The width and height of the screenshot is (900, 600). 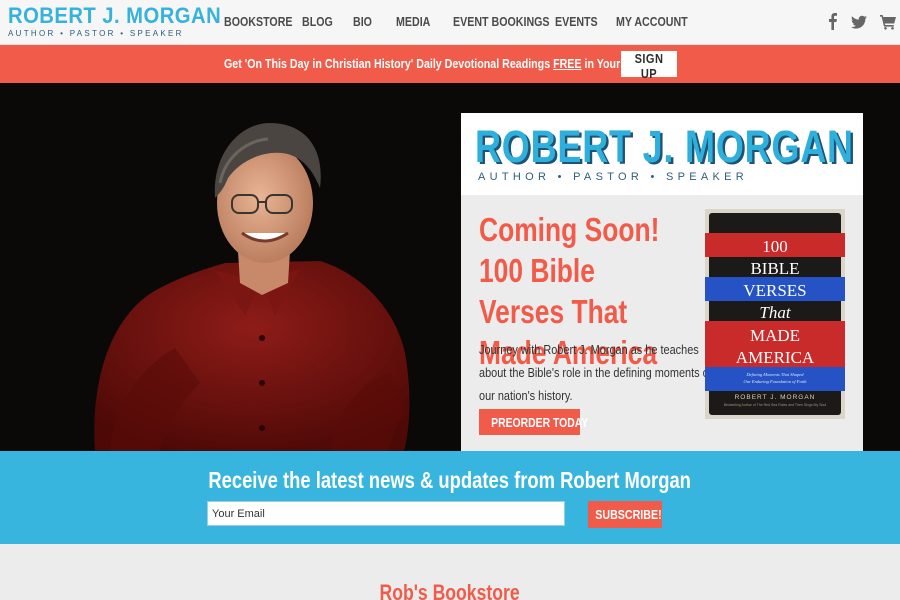 I want to click on twitter-icon, so click(x=859, y=22).